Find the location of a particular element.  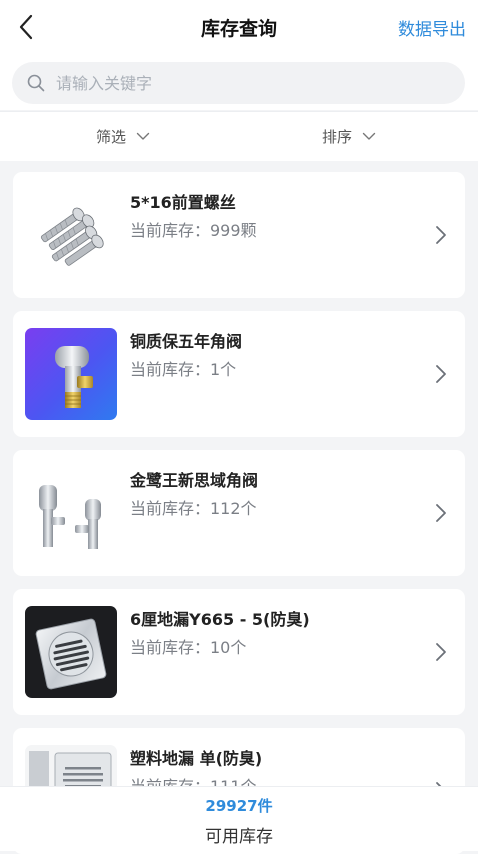

item-stock: 当前库存：999颗 is located at coordinates (193, 230).